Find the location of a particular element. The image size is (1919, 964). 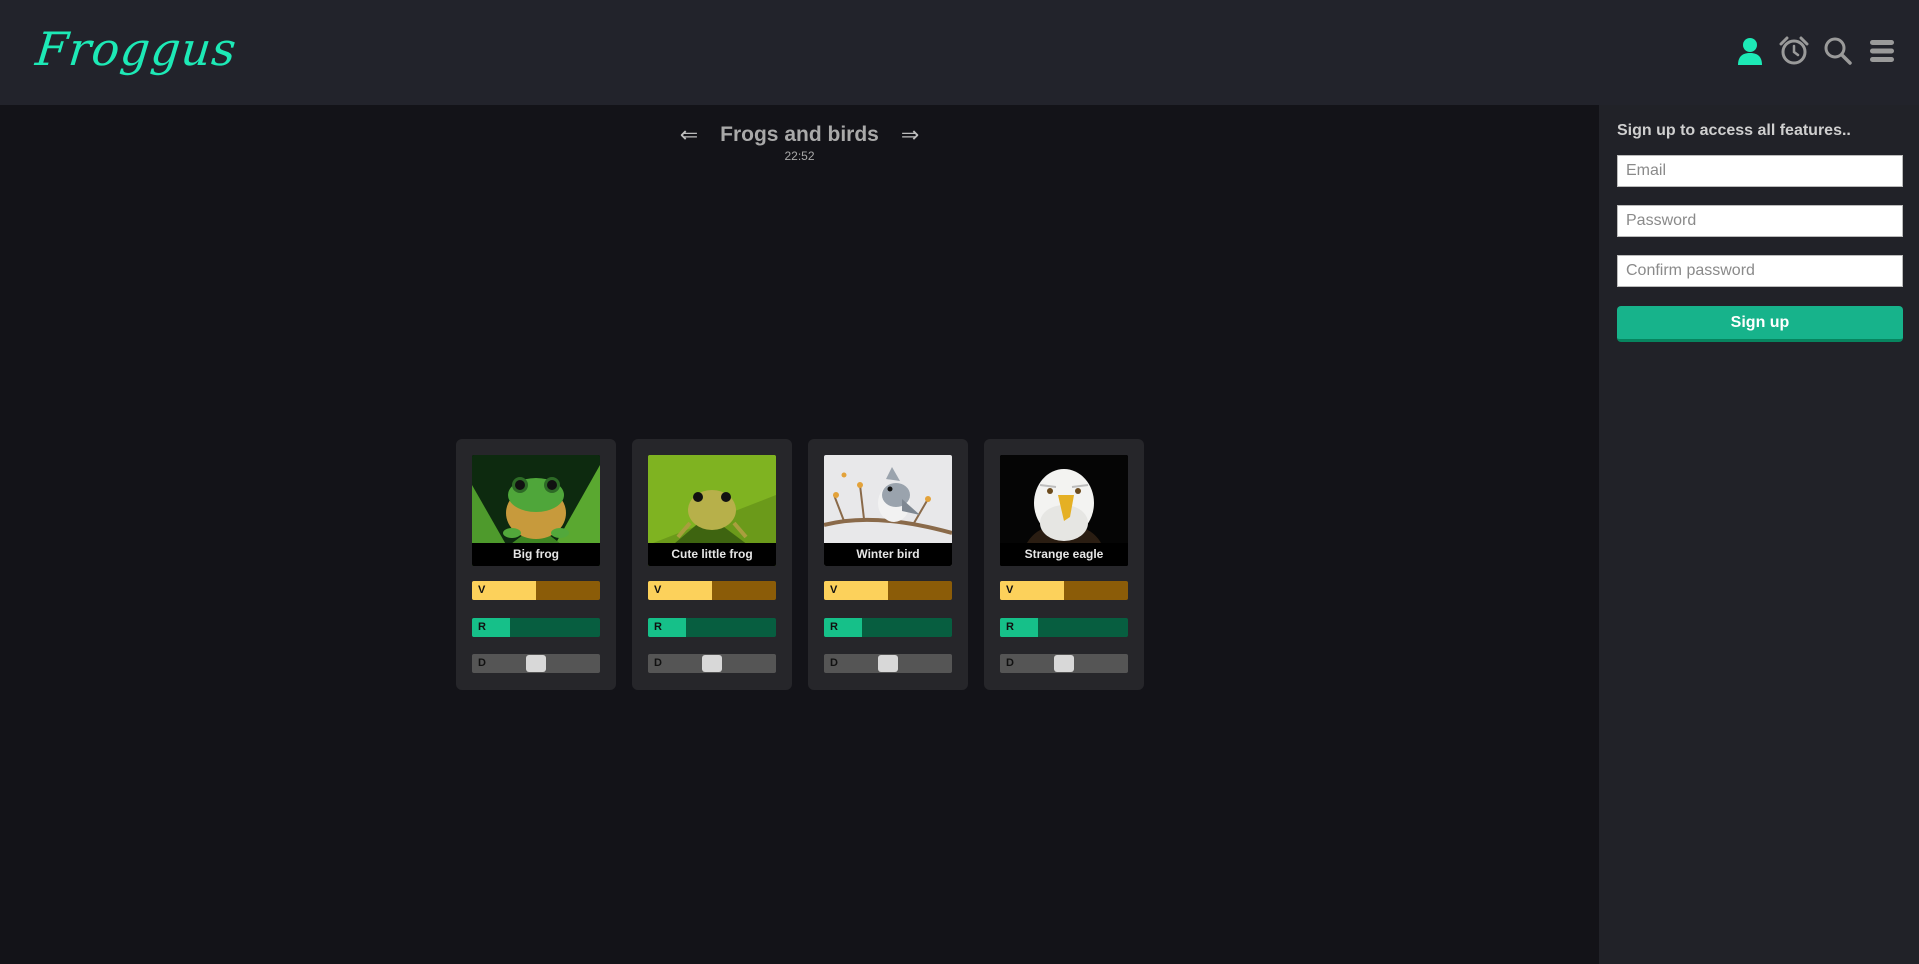

image-card: Strange eagle V R D is located at coordinates (1064, 564).